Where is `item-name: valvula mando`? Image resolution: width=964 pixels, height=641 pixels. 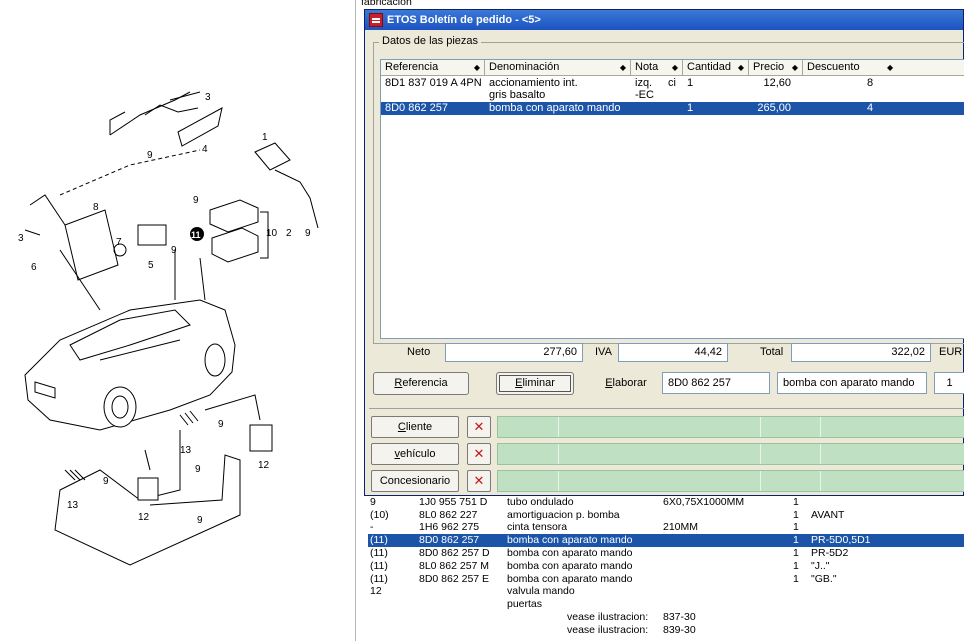 item-name: valvula mando is located at coordinates (541, 591).